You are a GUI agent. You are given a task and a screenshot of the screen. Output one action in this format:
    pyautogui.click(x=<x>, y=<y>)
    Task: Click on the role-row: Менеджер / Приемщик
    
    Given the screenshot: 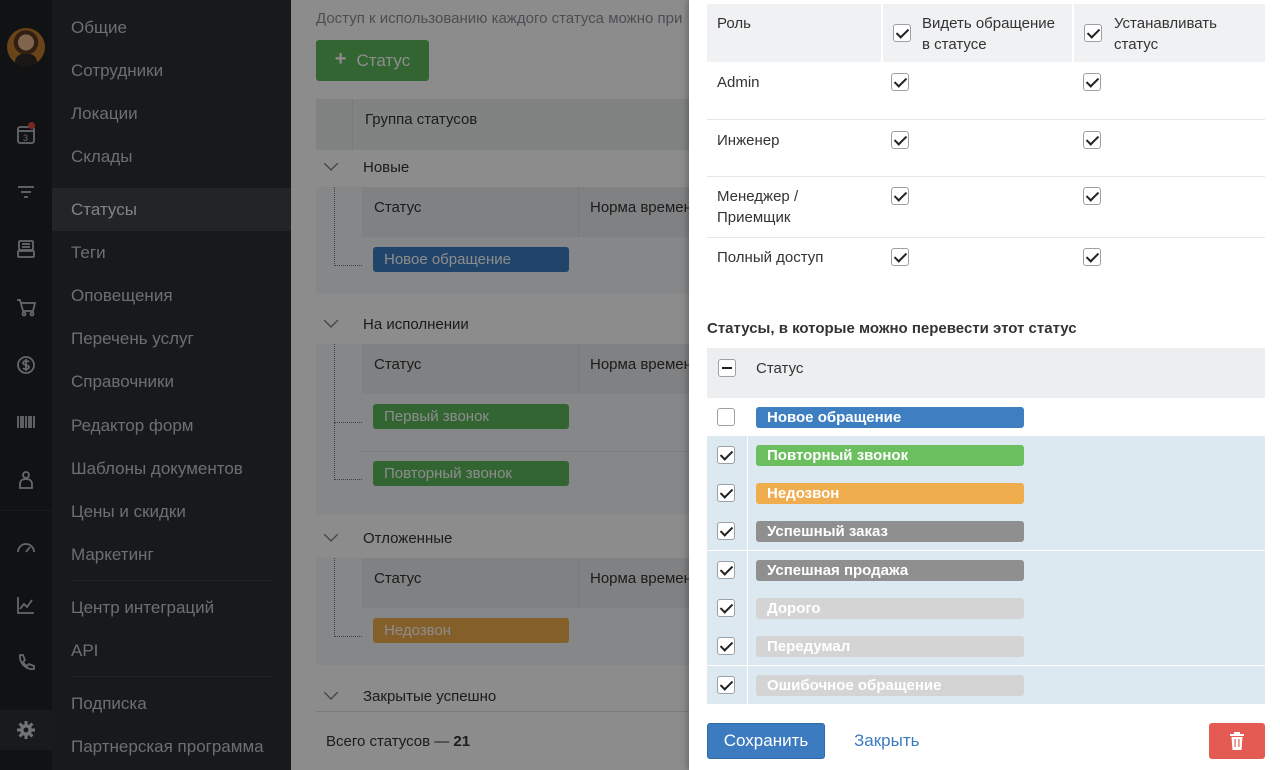 What is the action you would take?
    pyautogui.click(x=986, y=207)
    